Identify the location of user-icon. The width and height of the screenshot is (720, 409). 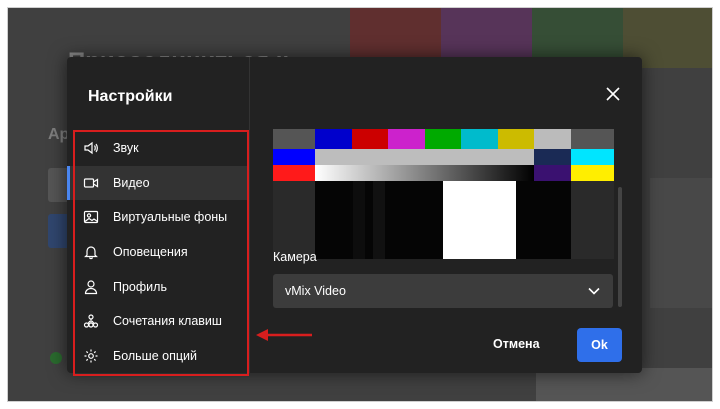
(91, 287).